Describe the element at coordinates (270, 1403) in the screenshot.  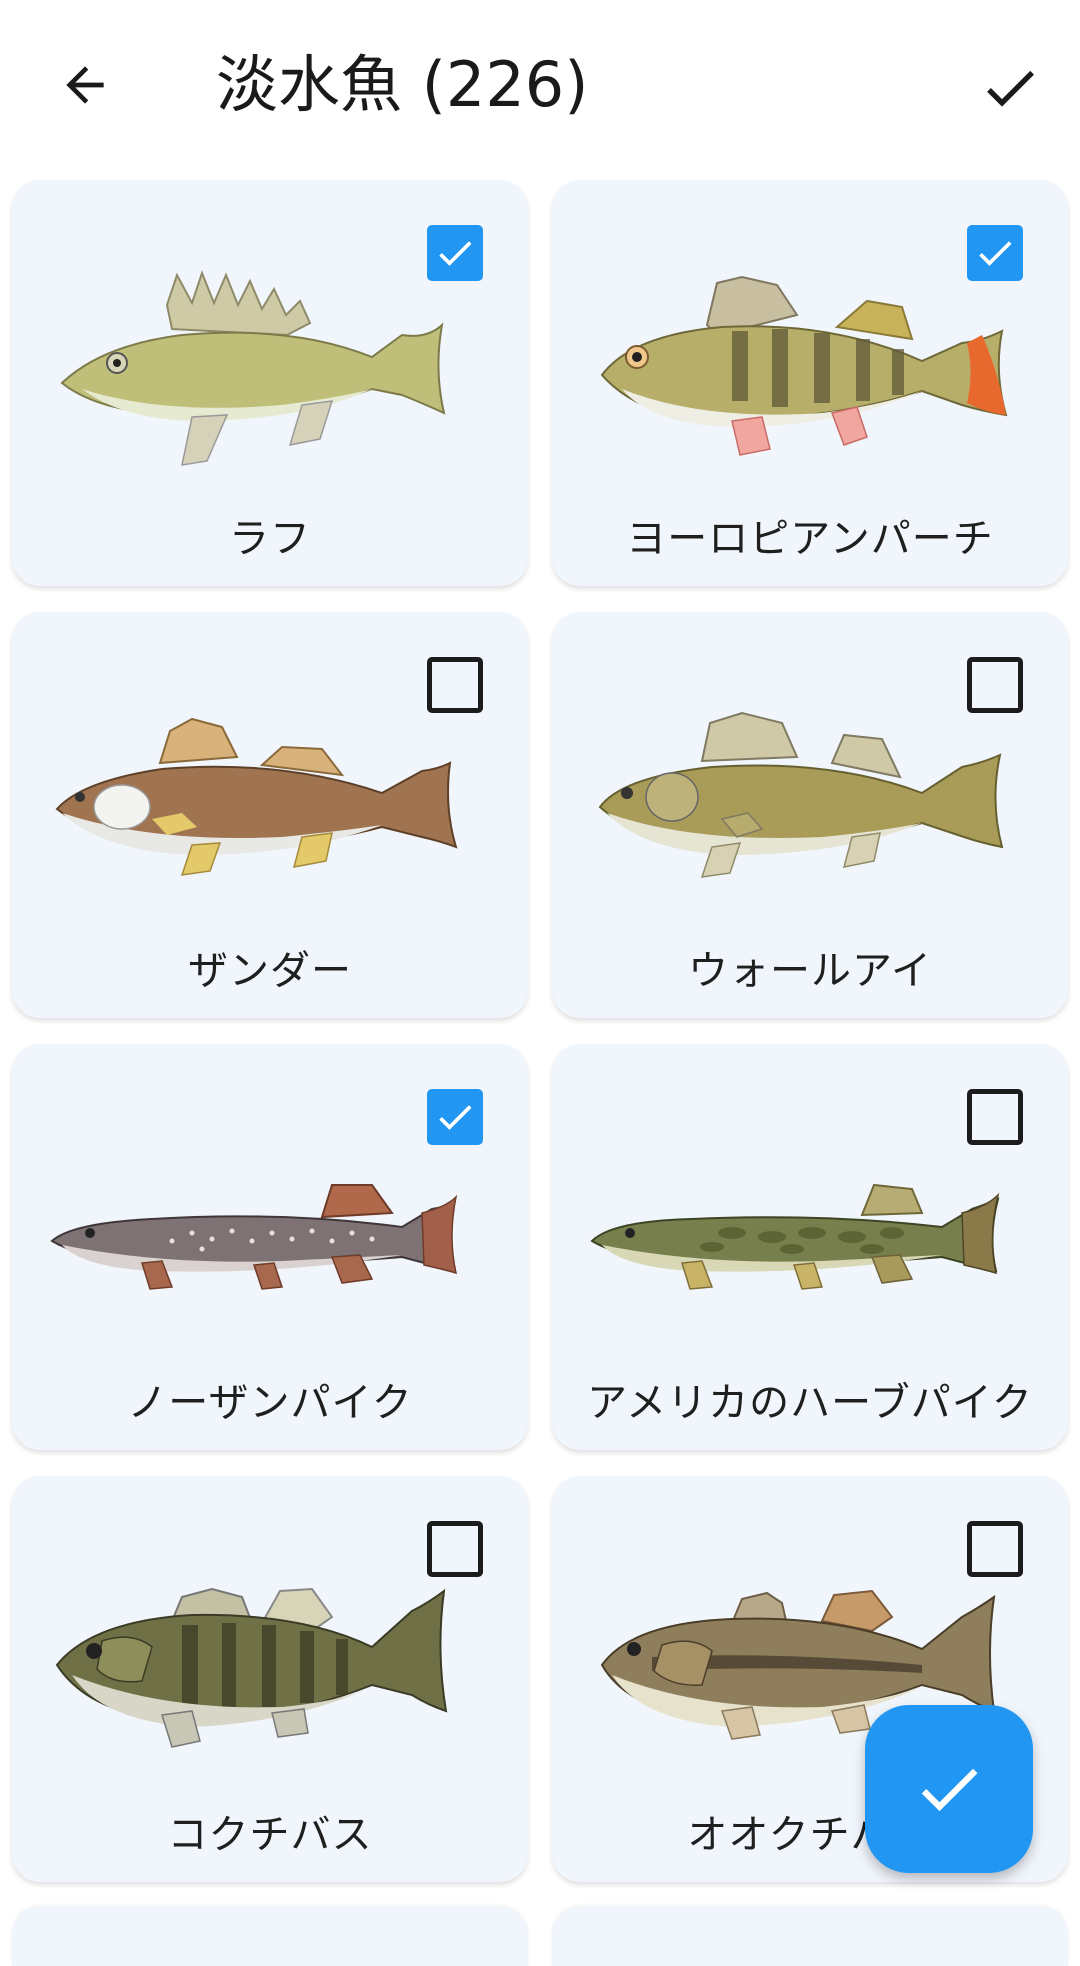
I see `fish-name: ノーザンパイク` at that location.